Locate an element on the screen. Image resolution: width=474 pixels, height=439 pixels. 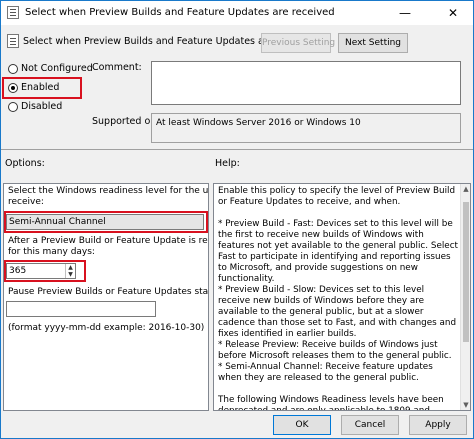
scroll-down-icon: ▼ is located at coordinates (465, 405).